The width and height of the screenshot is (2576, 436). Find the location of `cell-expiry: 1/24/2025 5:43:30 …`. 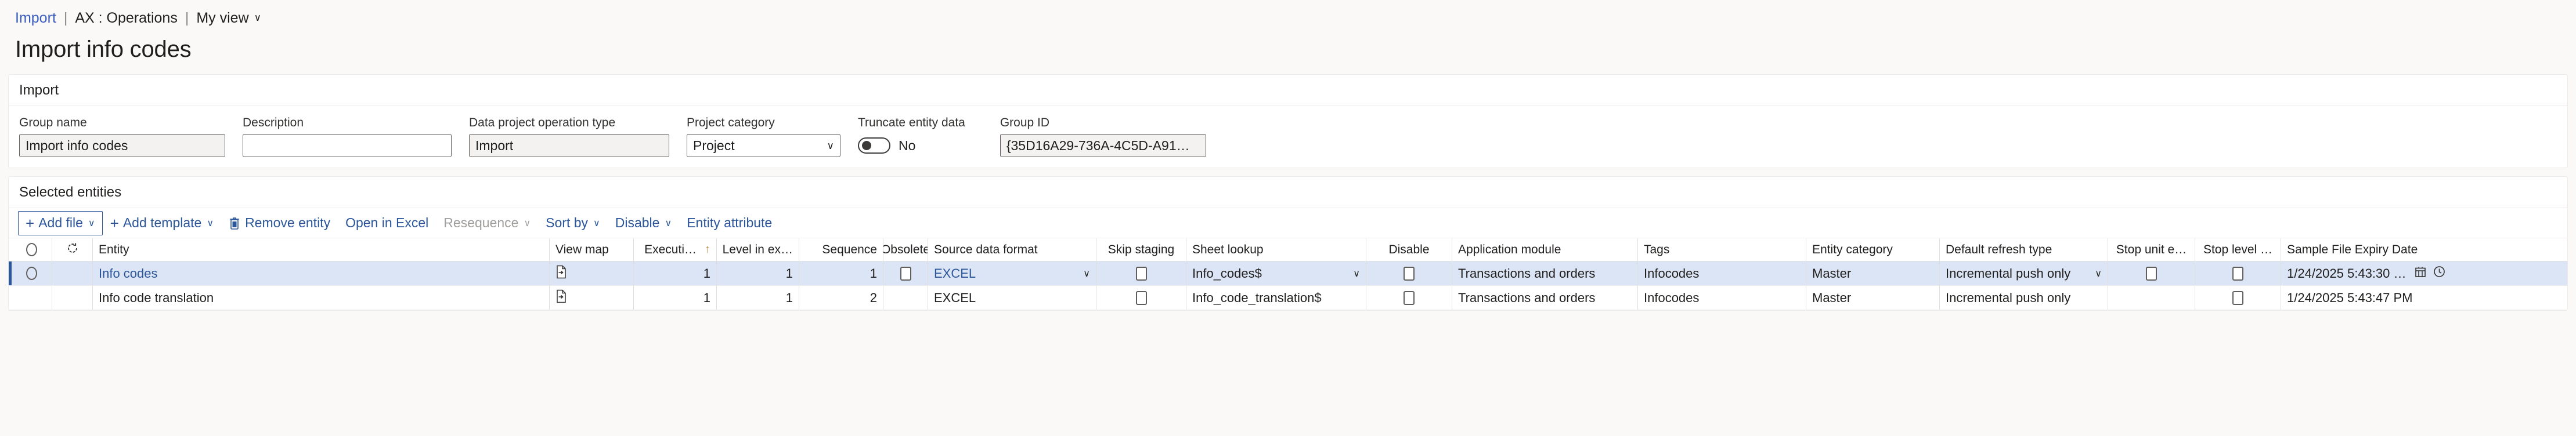

cell-expiry: 1/24/2025 5:43:30 … is located at coordinates (2420, 273).